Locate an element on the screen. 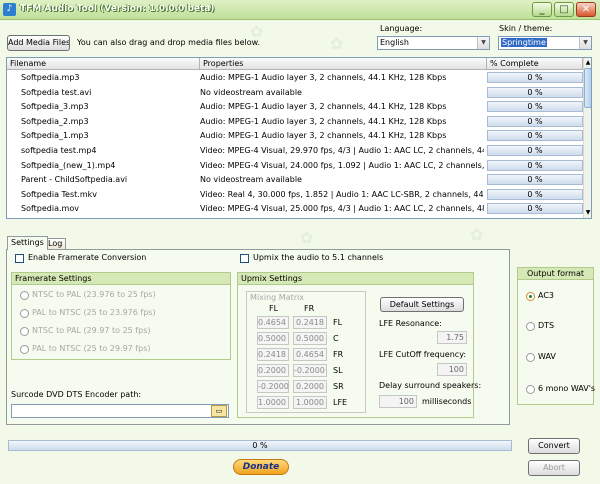  matrix-col-fl: FL is located at coordinates (274, 308).